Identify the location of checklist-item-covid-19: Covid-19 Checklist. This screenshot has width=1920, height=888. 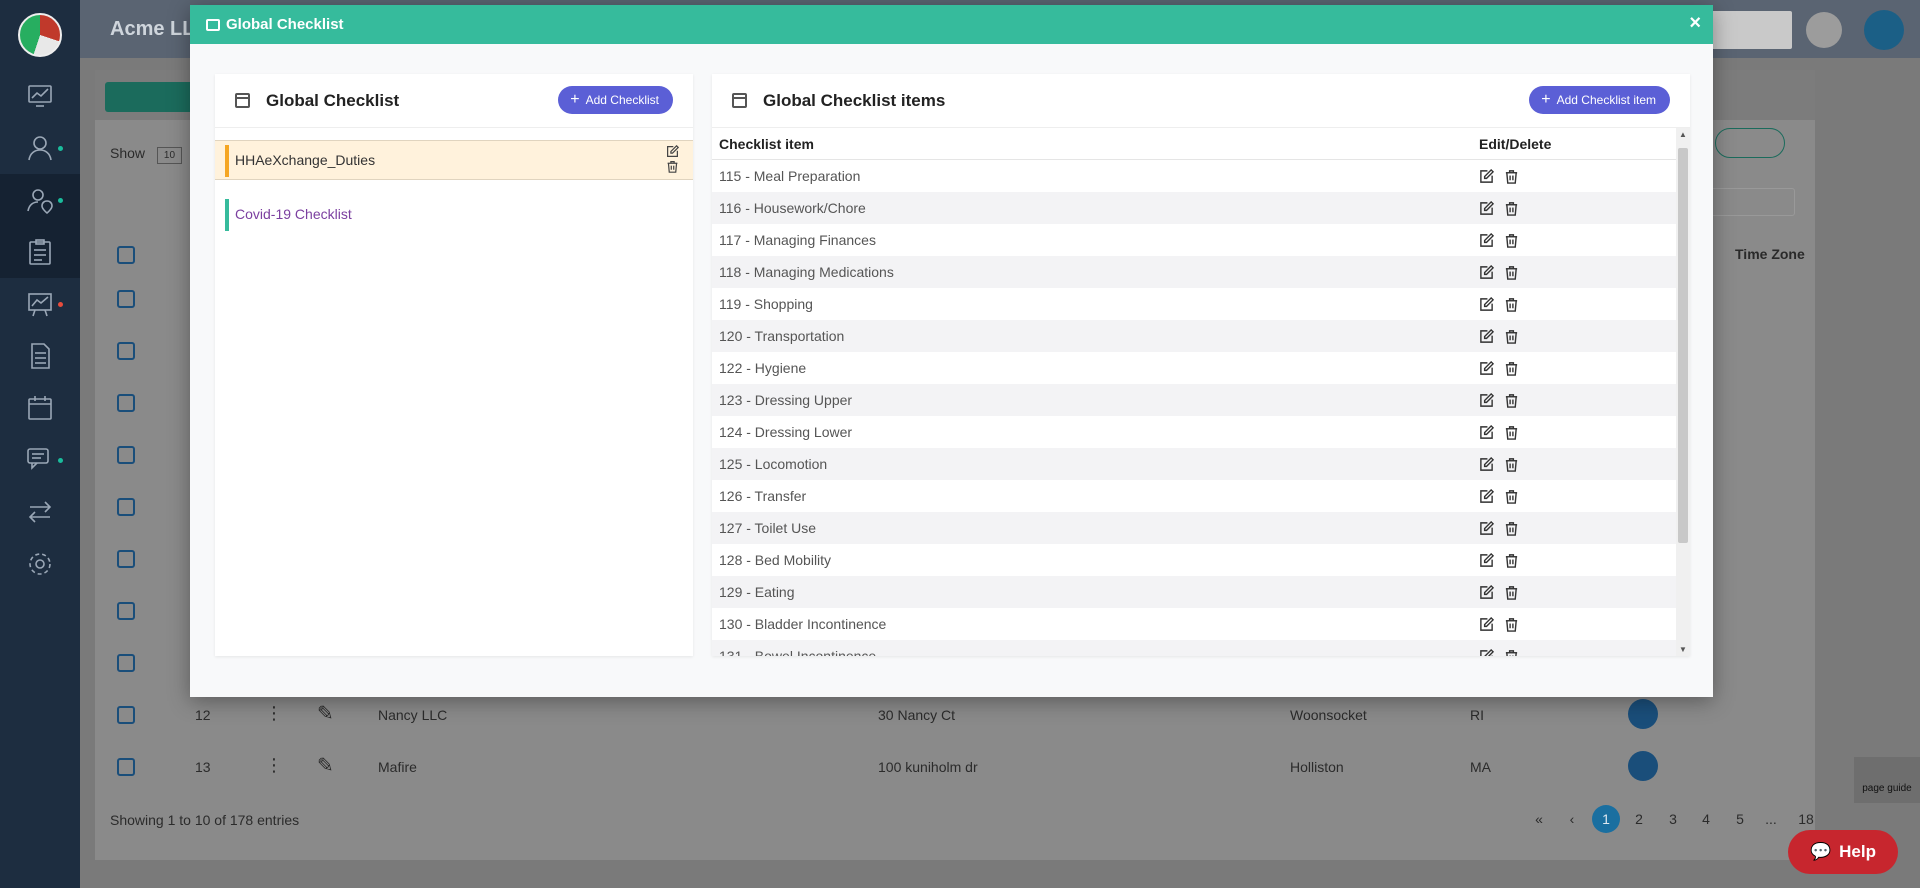
(454, 215).